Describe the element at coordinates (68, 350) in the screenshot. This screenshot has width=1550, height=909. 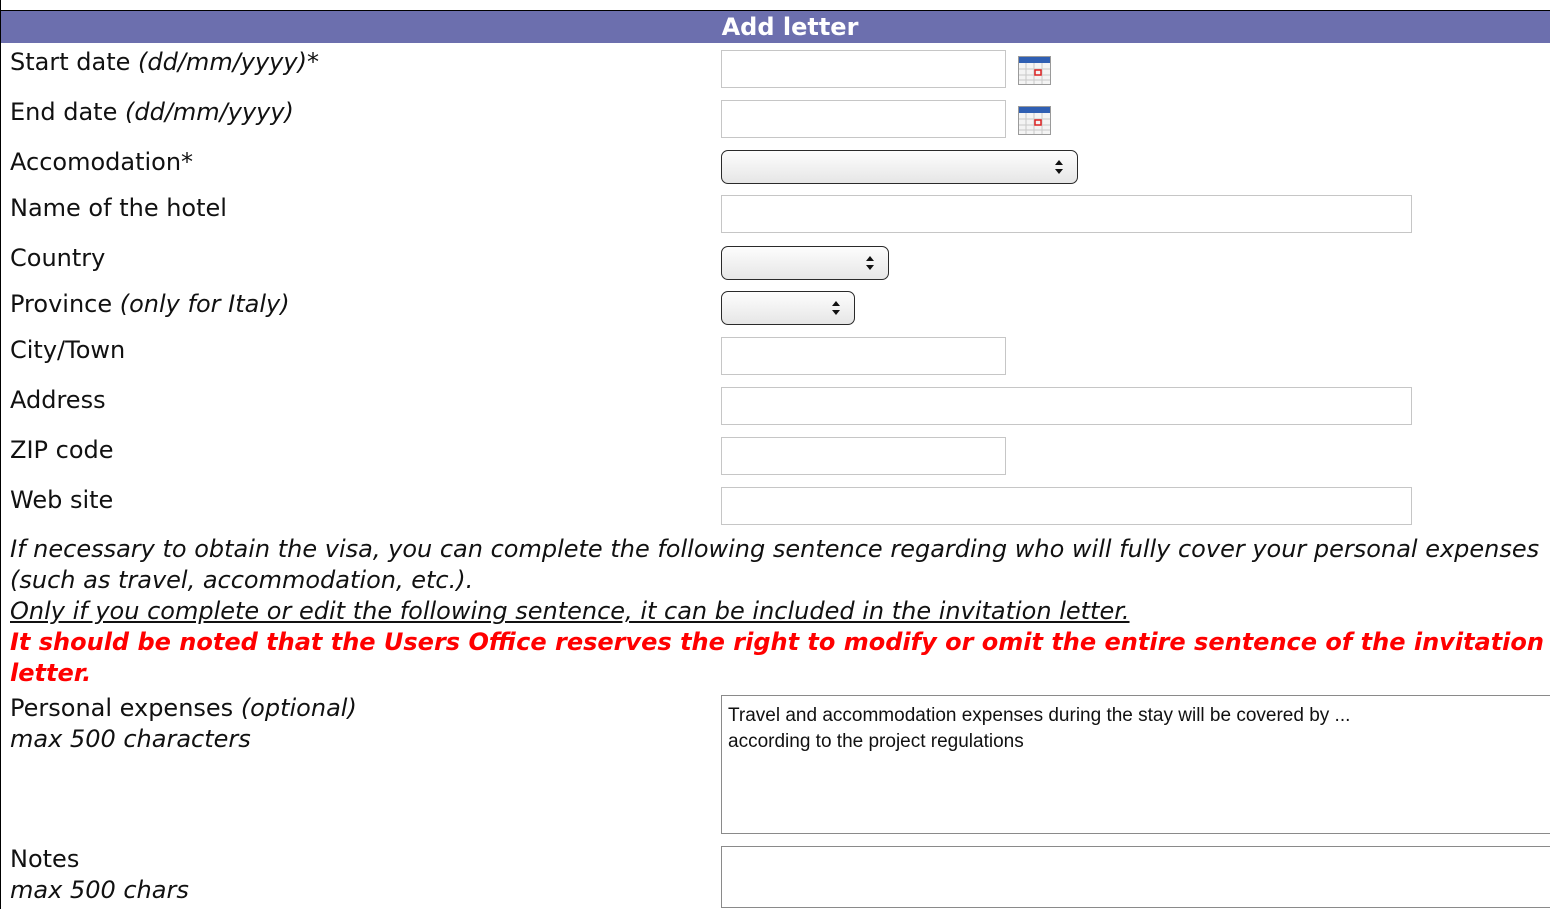
I see `city-label: City/Town` at that location.